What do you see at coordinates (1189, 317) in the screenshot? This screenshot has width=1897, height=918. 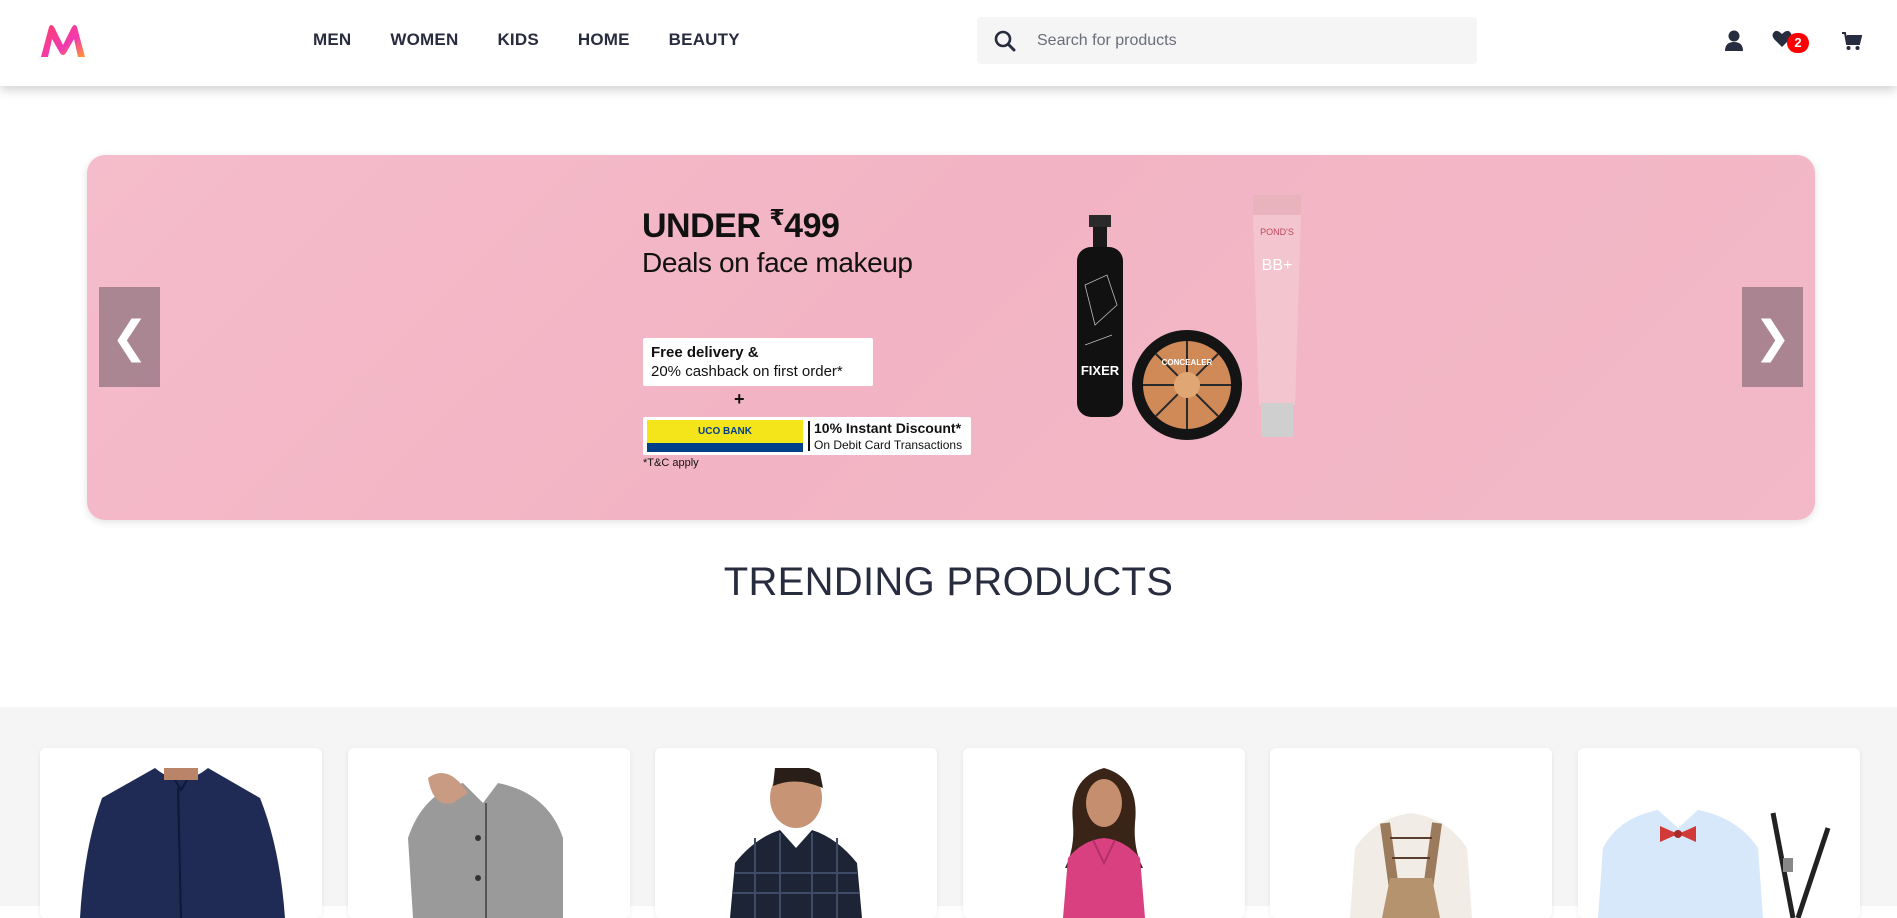 I see `makeup-products-image: FIXER CONCEALER POND'S BB+` at bounding box center [1189, 317].